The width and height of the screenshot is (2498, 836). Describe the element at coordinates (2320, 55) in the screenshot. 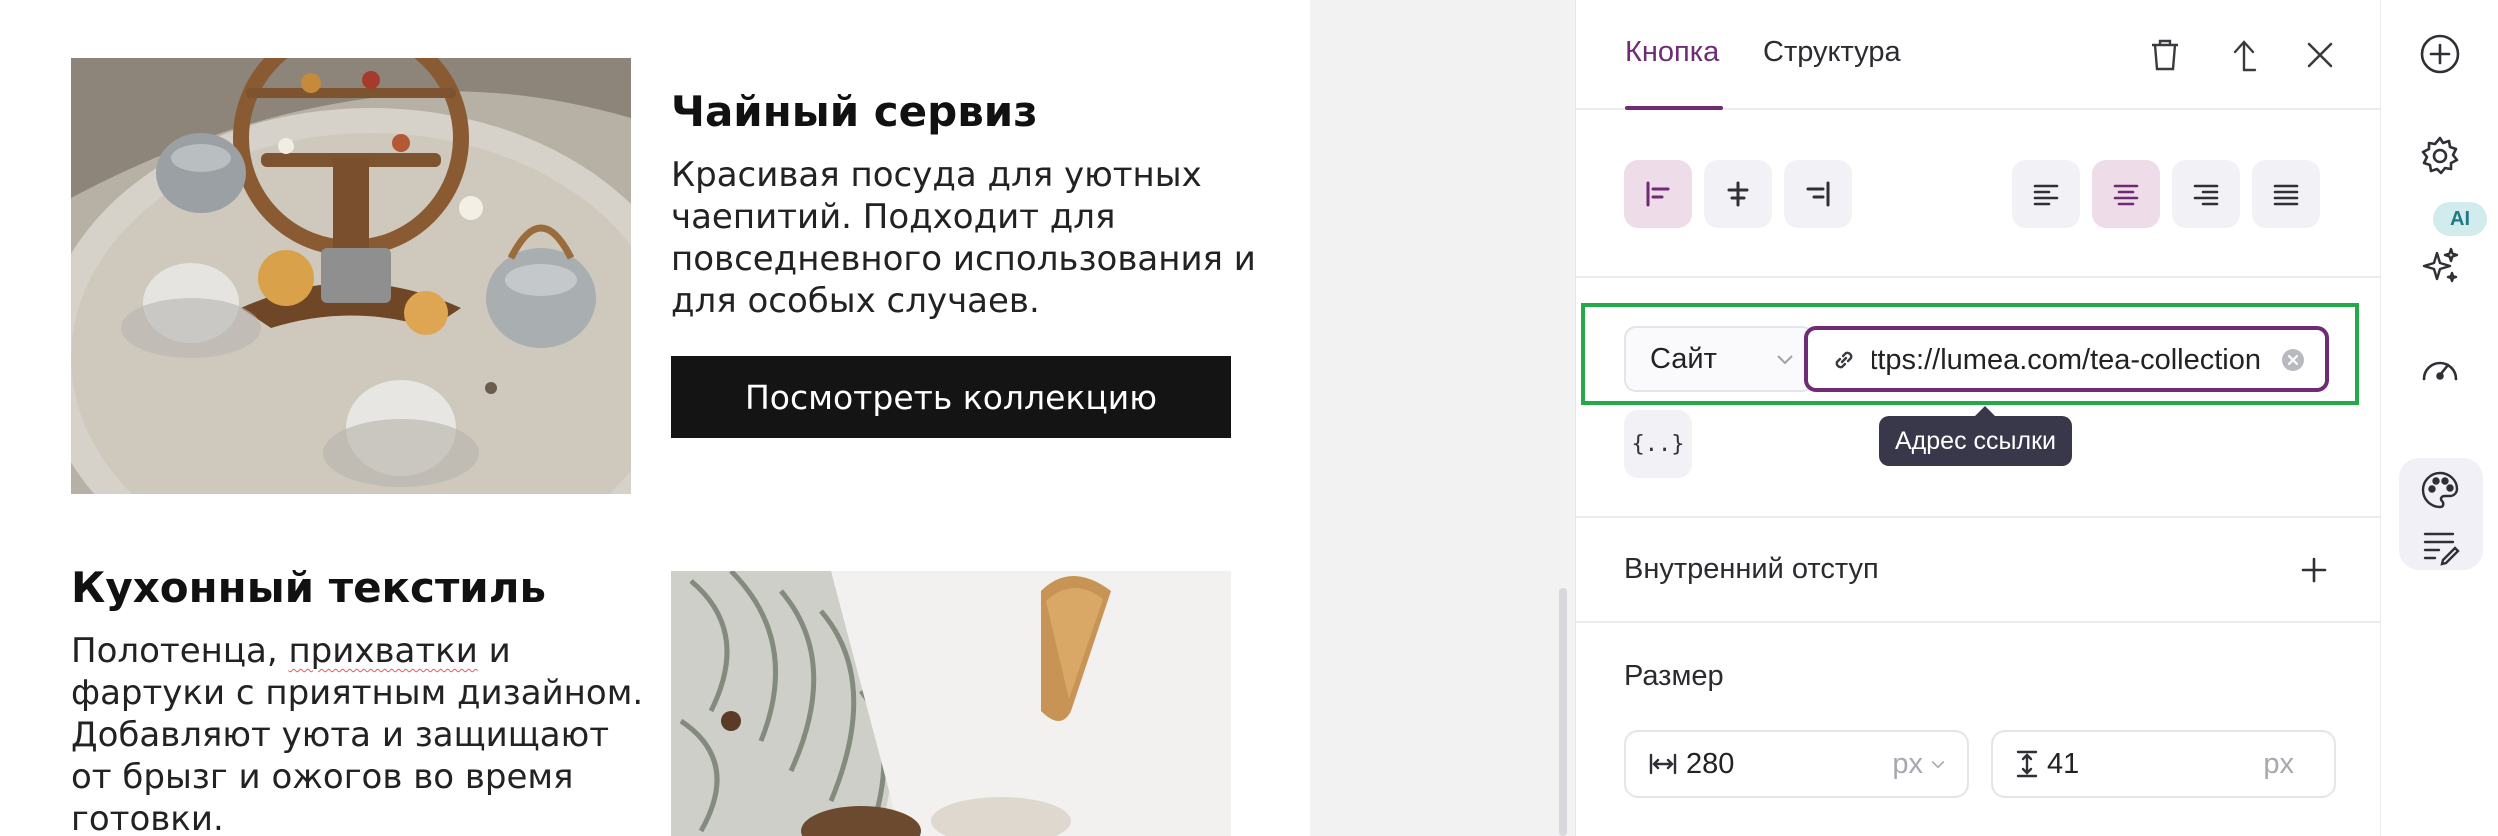

I see `close-icon` at that location.